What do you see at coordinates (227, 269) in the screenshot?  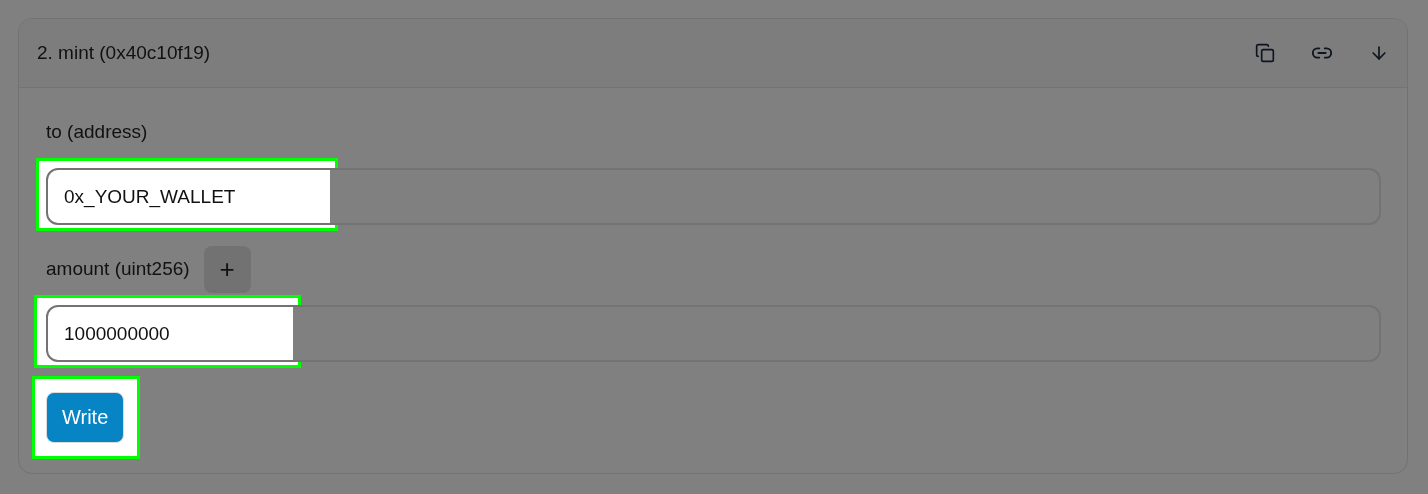 I see `add-button: +` at bounding box center [227, 269].